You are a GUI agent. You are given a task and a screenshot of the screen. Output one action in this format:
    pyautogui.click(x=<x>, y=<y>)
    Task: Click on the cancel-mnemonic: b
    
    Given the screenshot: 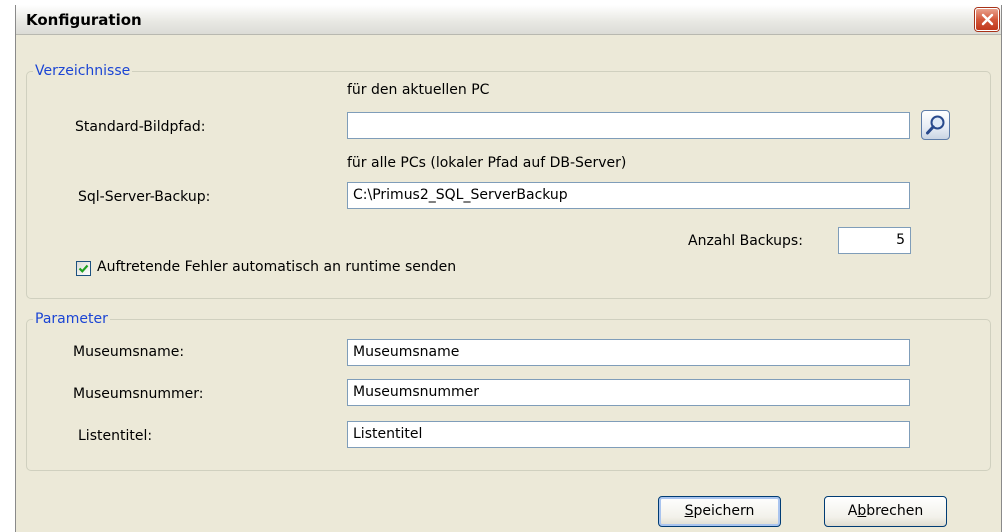 What is the action you would take?
    pyautogui.click(x=862, y=511)
    